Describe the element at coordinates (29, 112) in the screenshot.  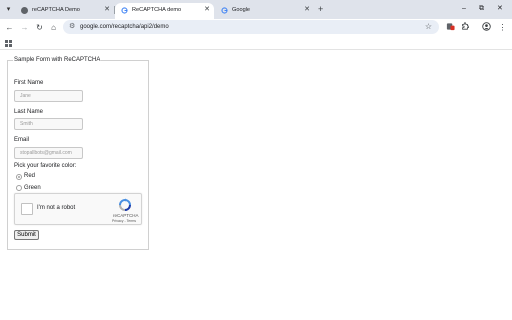
I see `last-name-label: Last Name` at that location.